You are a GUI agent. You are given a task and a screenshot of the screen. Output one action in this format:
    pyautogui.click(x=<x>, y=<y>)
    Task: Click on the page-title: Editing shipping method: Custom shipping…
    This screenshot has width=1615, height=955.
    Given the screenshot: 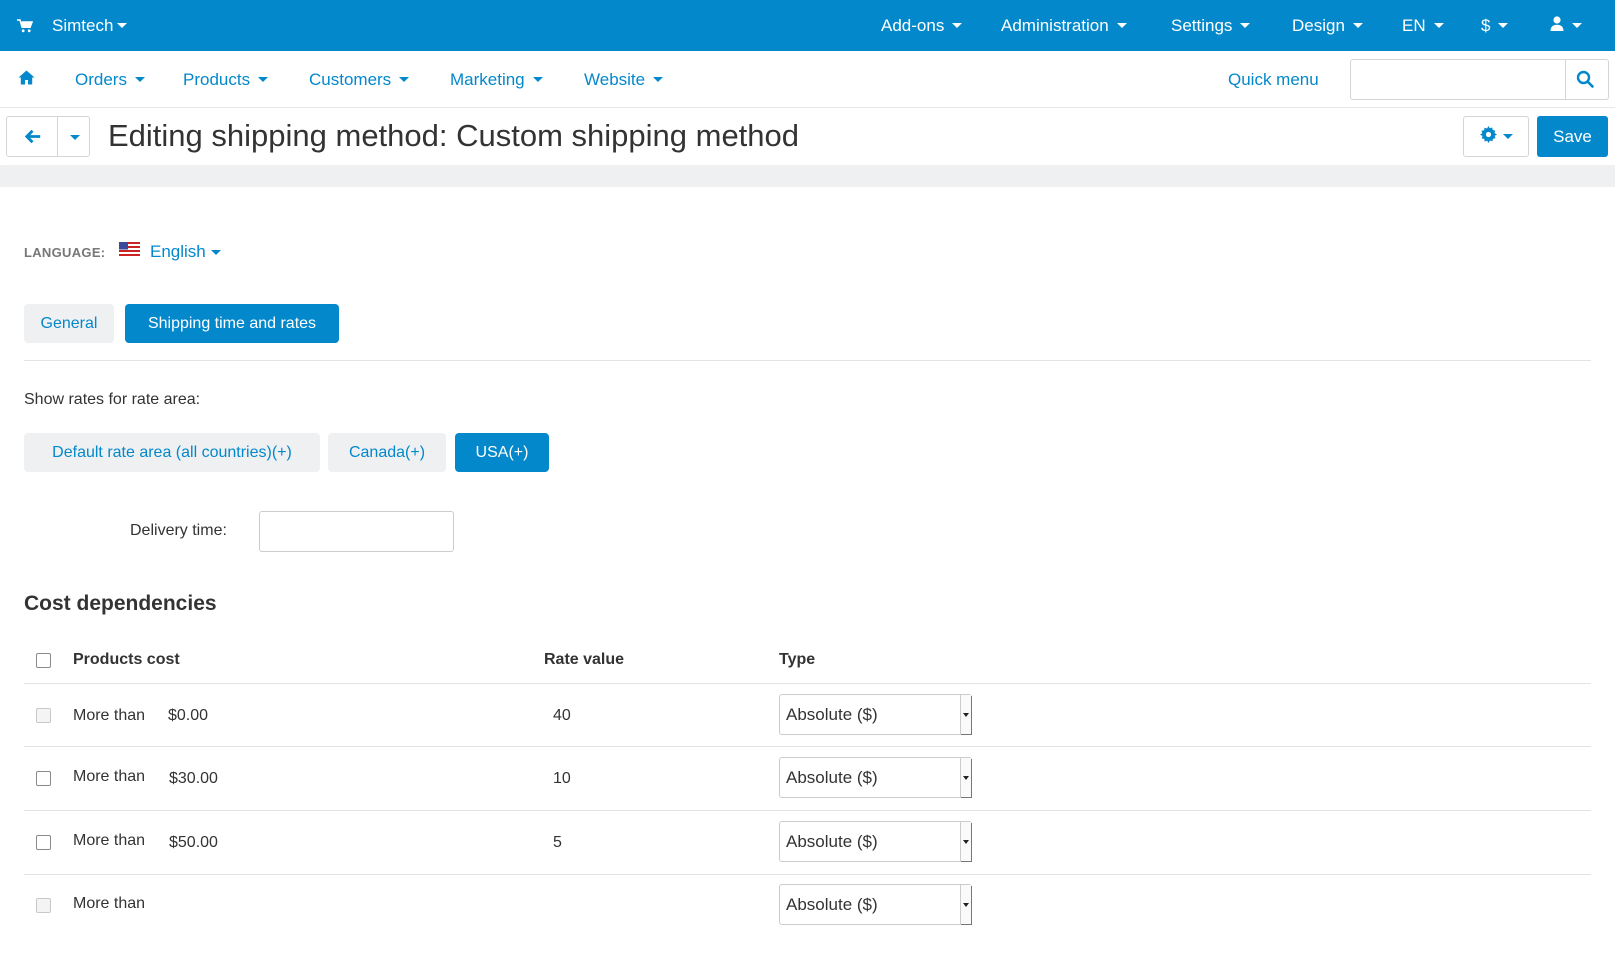 What is the action you would take?
    pyautogui.click(x=454, y=135)
    